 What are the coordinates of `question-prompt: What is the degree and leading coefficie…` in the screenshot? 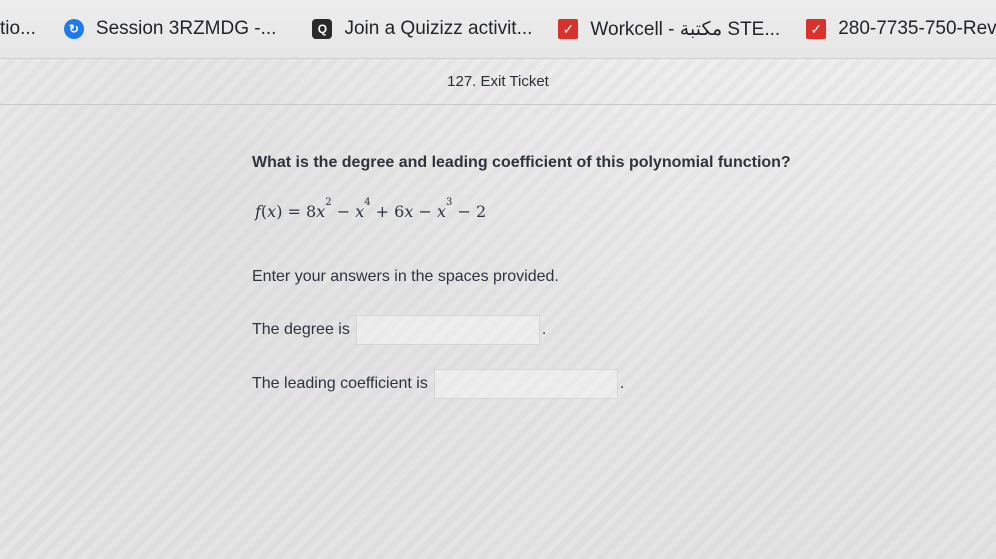 It's located at (521, 162).